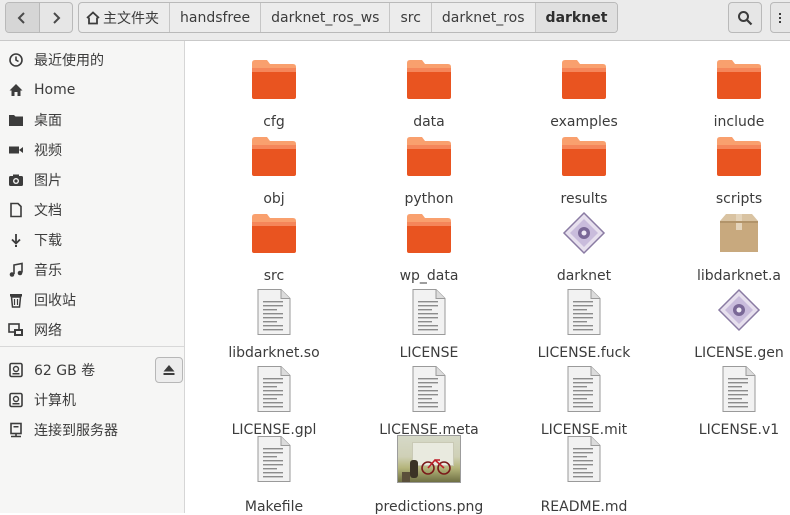 This screenshot has width=790, height=515. I want to click on sidebar-item-documents: 文档, so click(92, 210).